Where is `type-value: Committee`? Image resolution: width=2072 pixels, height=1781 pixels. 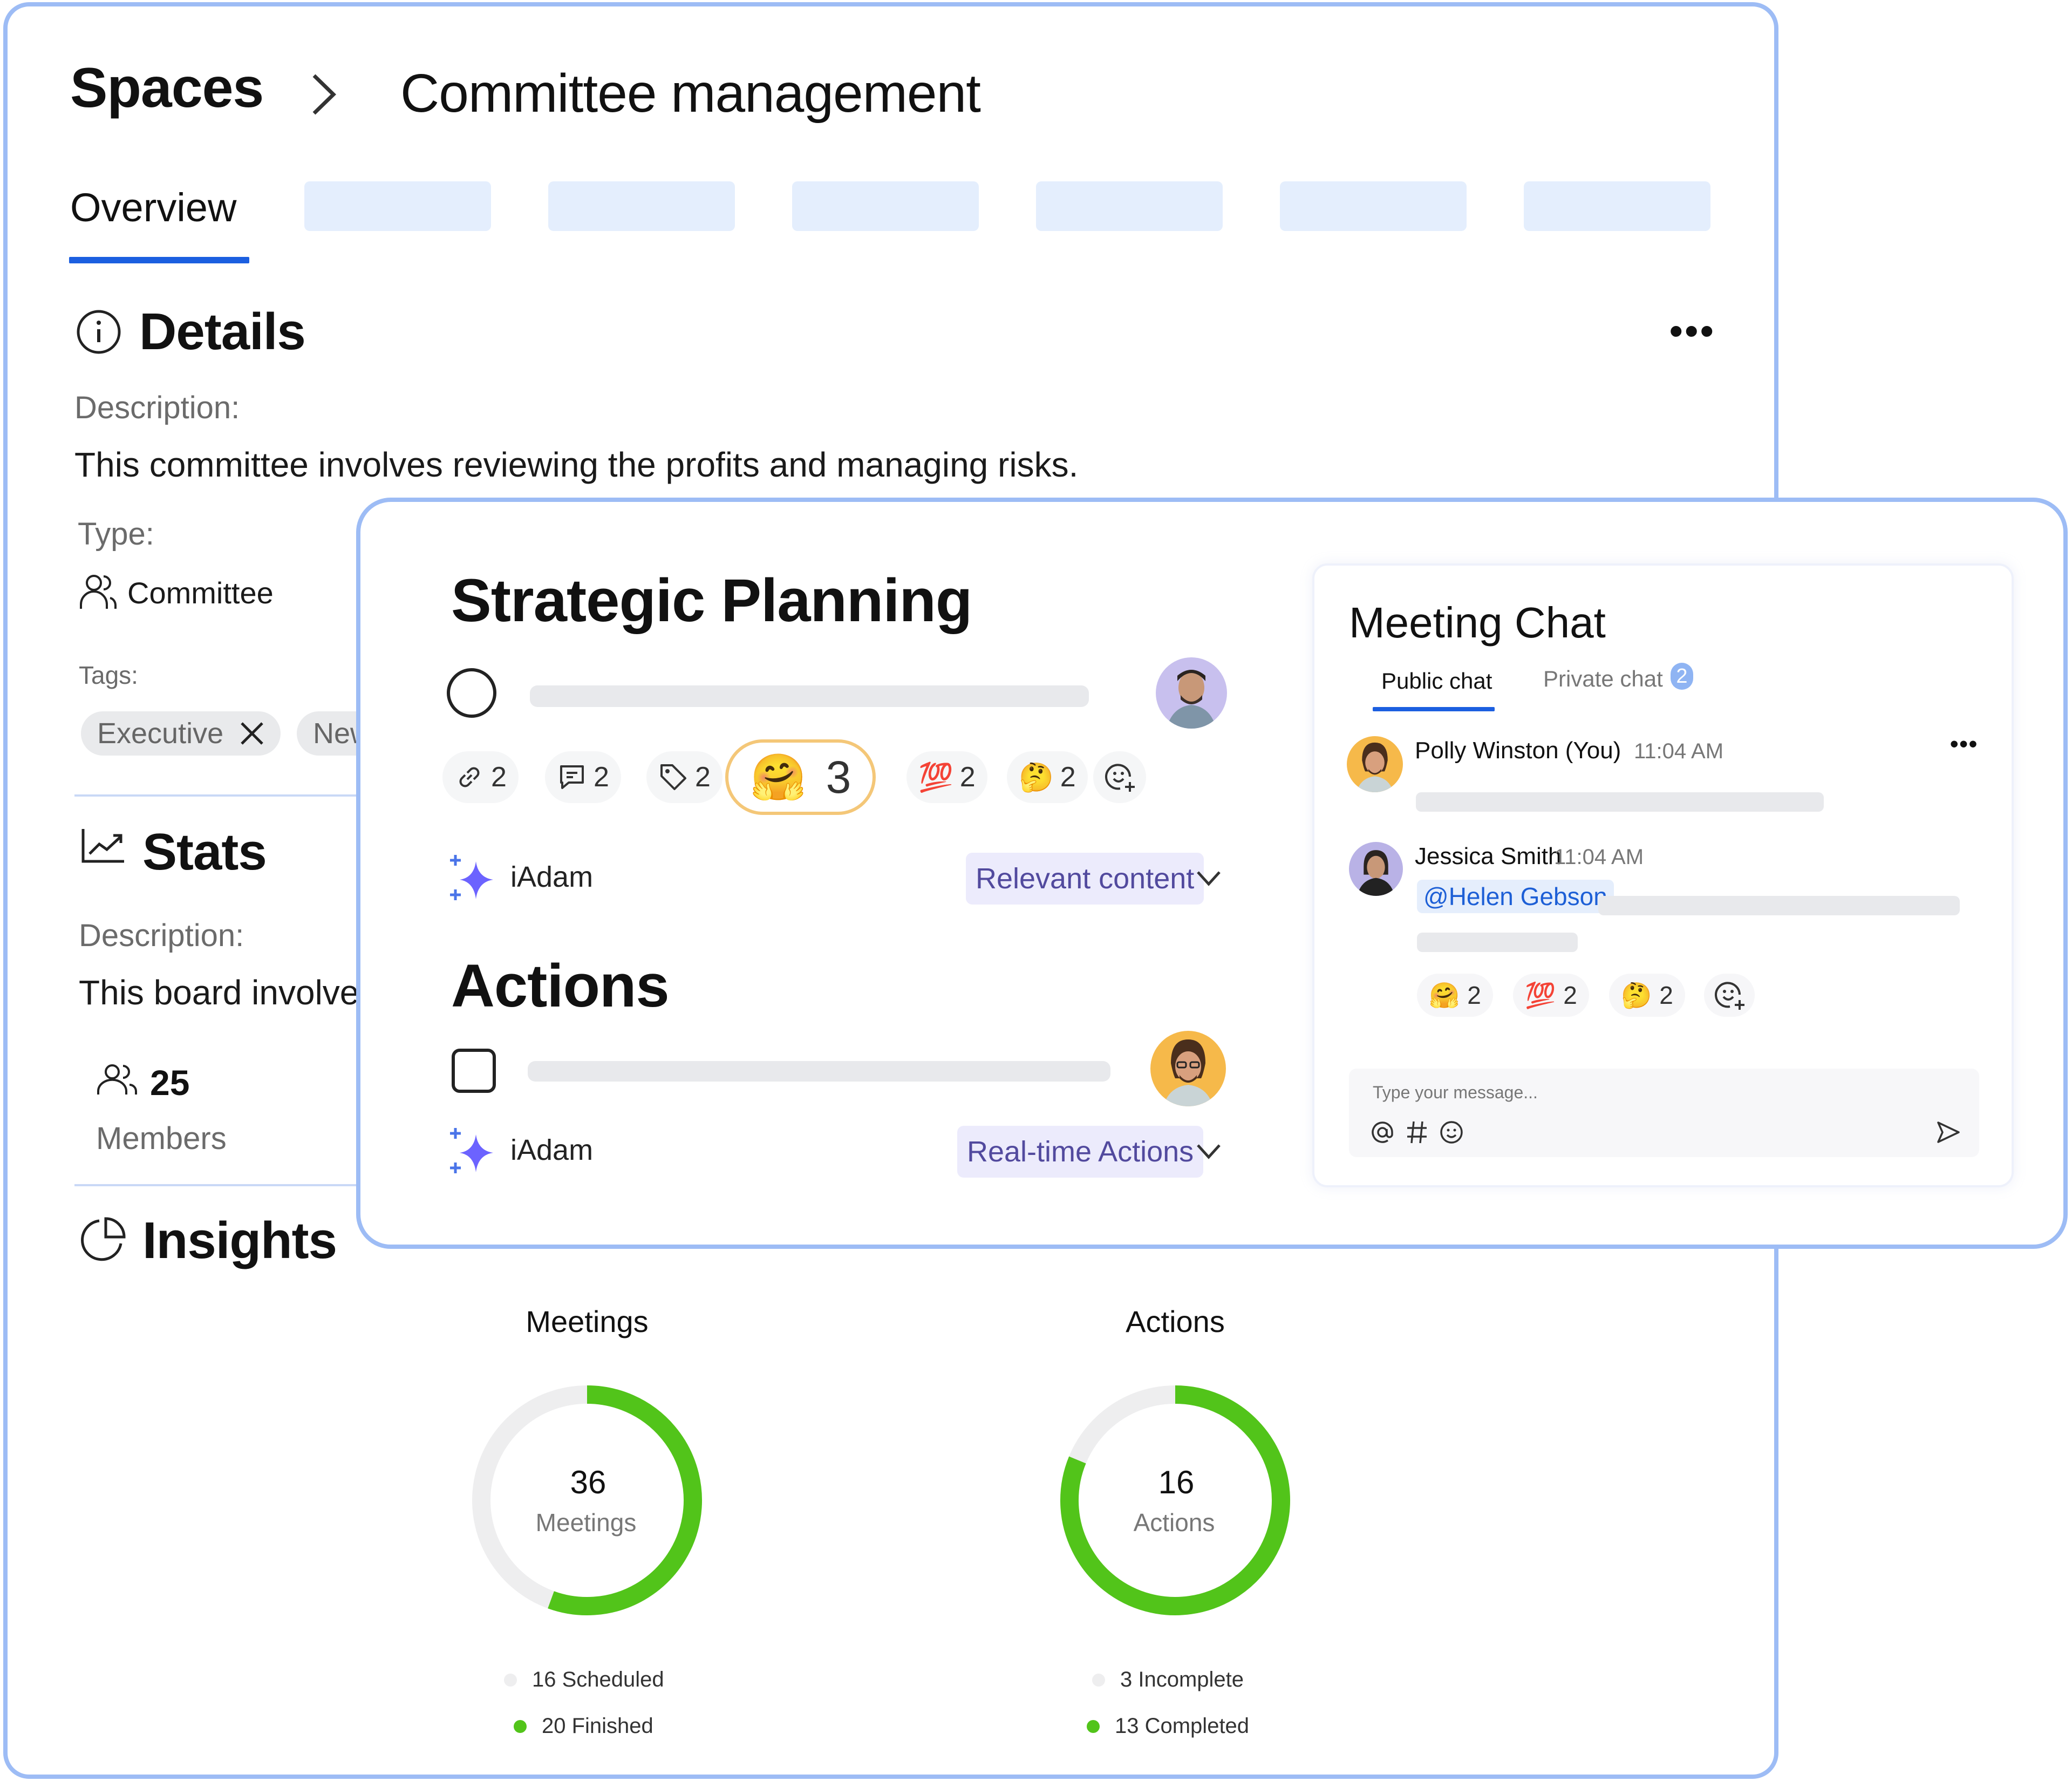
type-value: Committee is located at coordinates (200, 593).